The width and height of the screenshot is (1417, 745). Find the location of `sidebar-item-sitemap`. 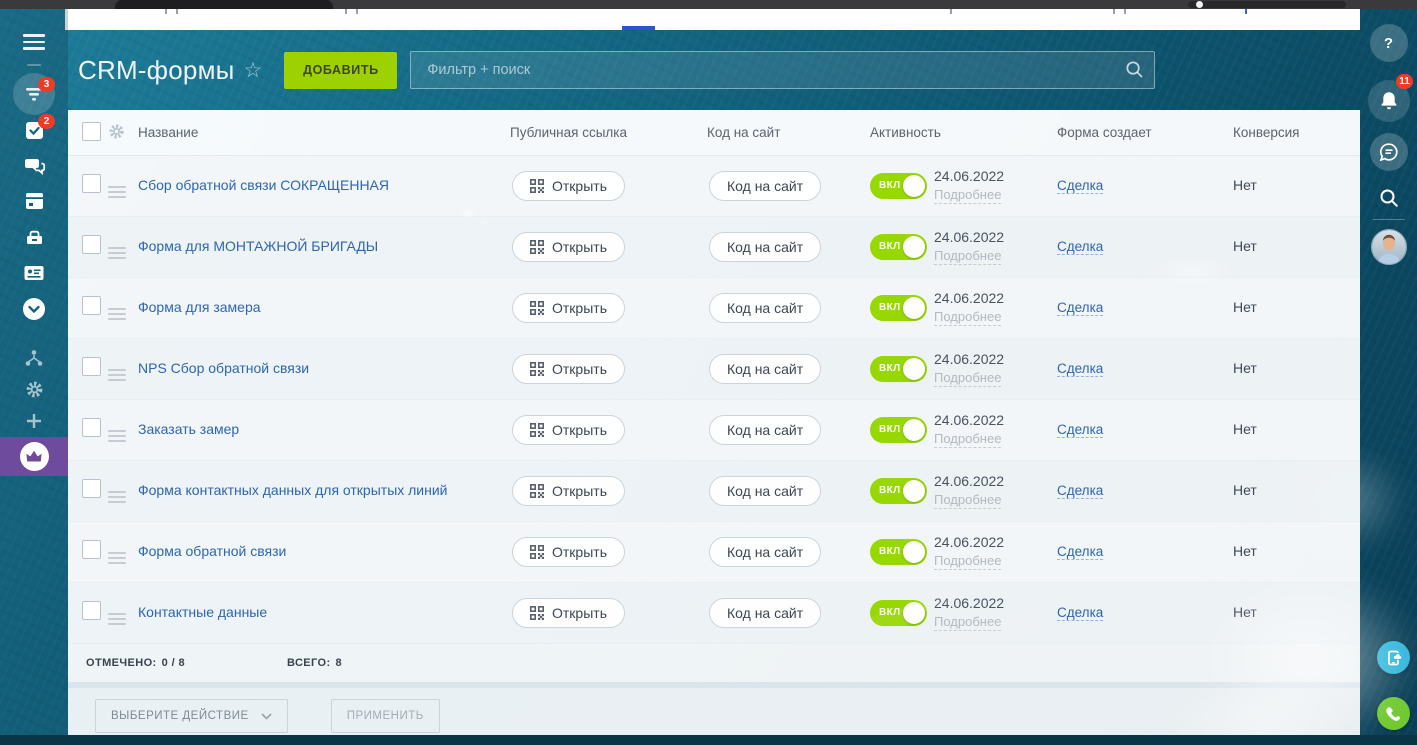

sidebar-item-sitemap is located at coordinates (34, 358).